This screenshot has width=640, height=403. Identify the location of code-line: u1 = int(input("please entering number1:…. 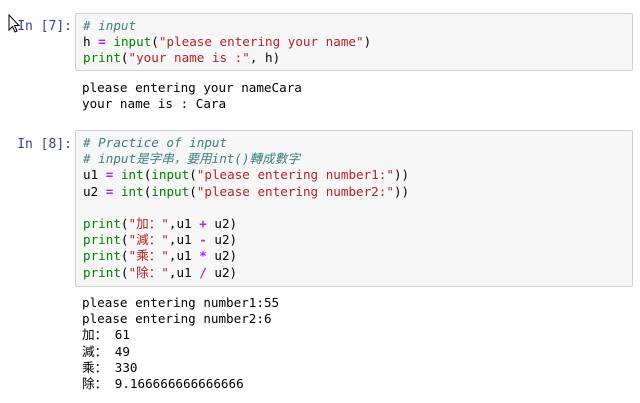
(357, 175).